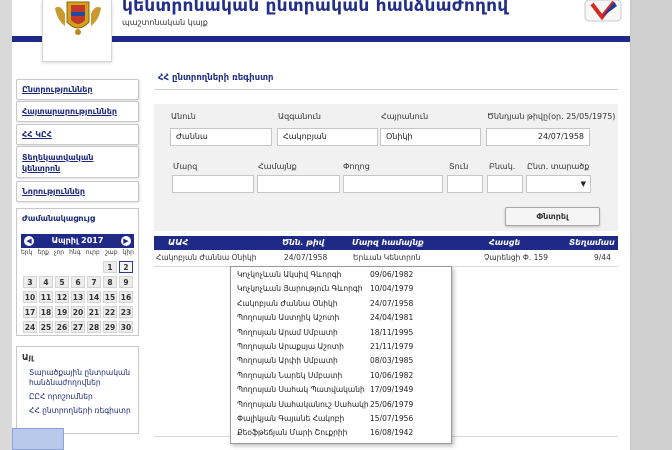  Describe the element at coordinates (392, 375) in the screenshot. I see `option-date: 10/06/1982` at that location.